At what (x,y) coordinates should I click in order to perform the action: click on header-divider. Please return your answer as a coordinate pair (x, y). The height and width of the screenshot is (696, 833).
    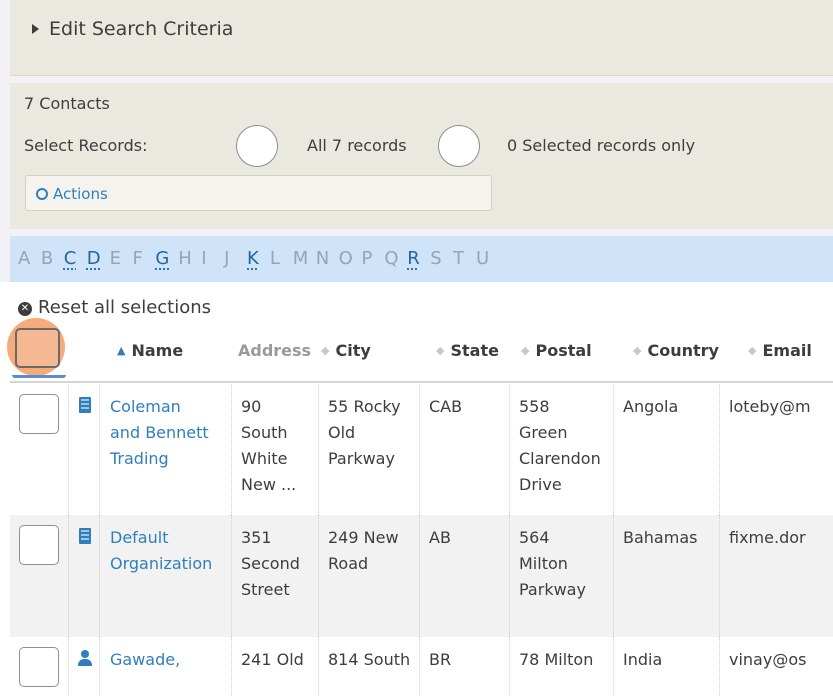
    Looking at the image, I should click on (421, 382).